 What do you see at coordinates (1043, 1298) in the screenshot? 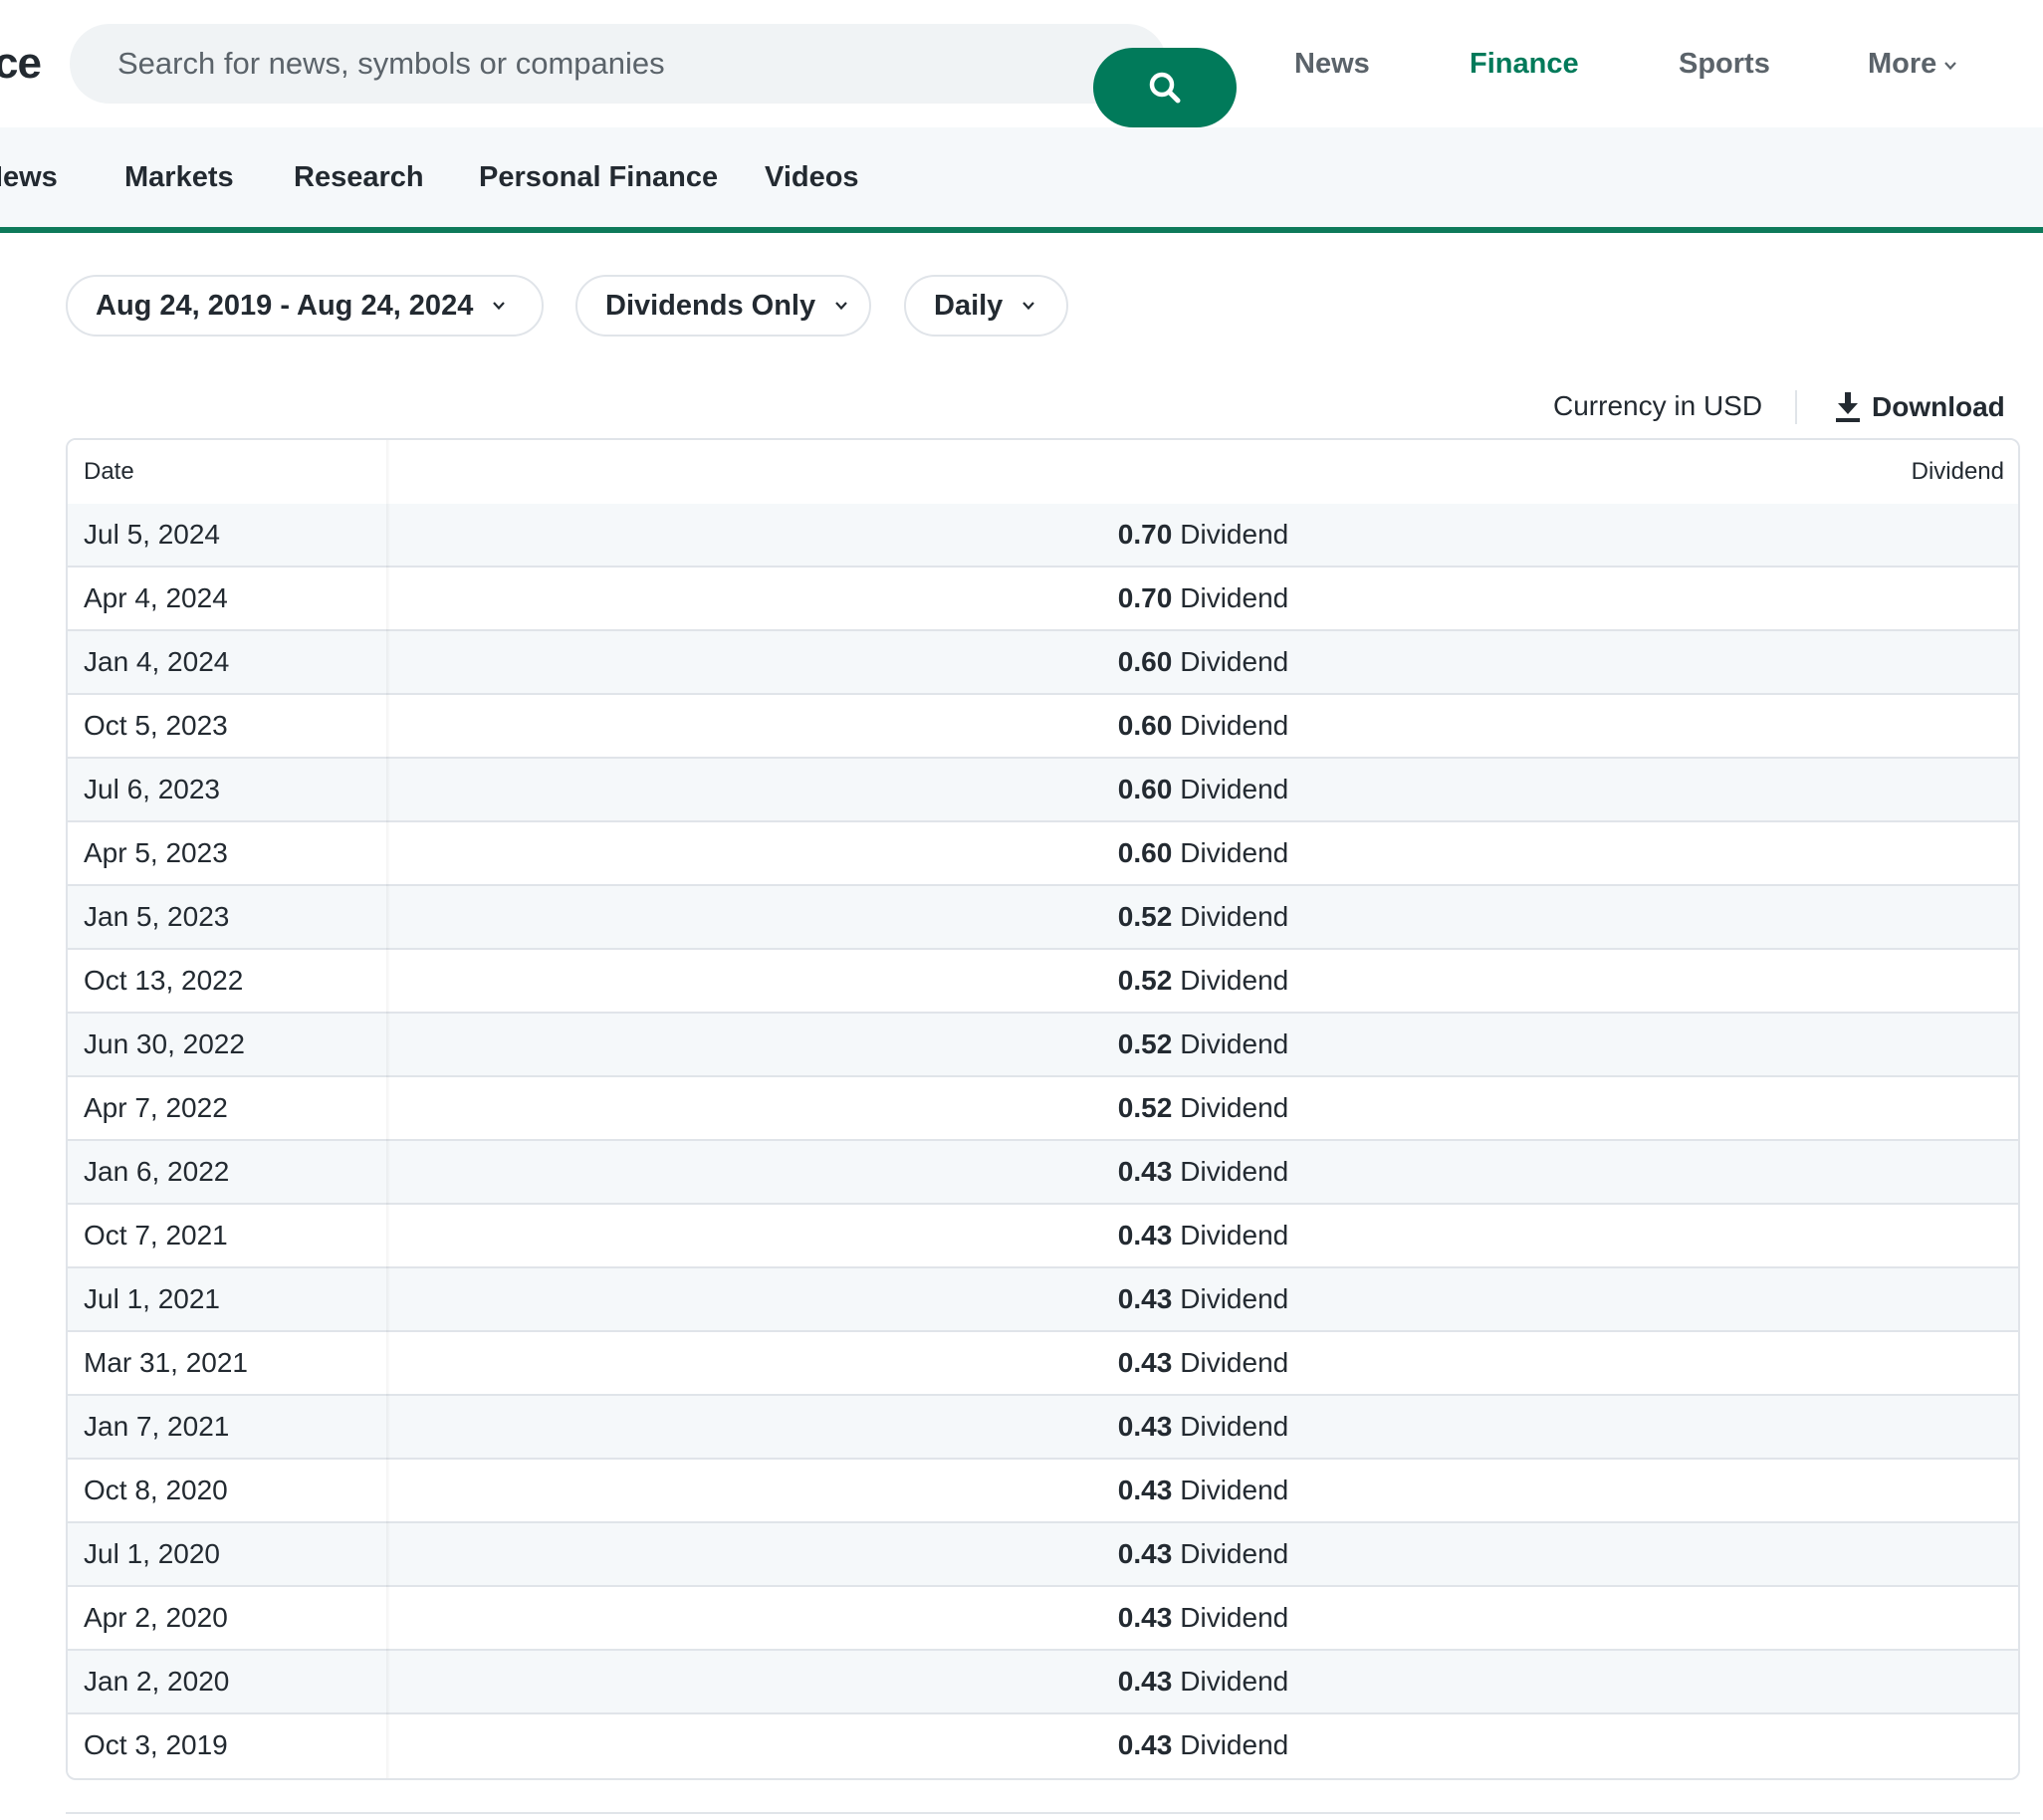
I see `table-row: Jul 1, 2021 0.43 Dividend` at bounding box center [1043, 1298].